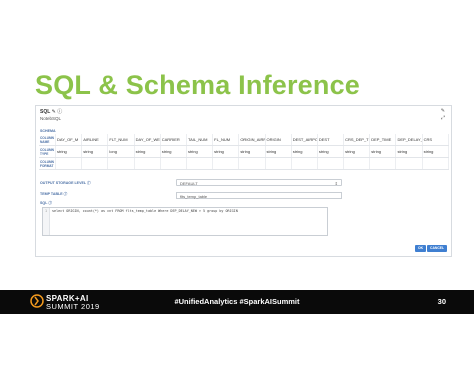 This screenshot has width=474, height=366. Describe the element at coordinates (259, 182) in the screenshot. I see `output-storage-select: DEFAULT ⇕` at that location.